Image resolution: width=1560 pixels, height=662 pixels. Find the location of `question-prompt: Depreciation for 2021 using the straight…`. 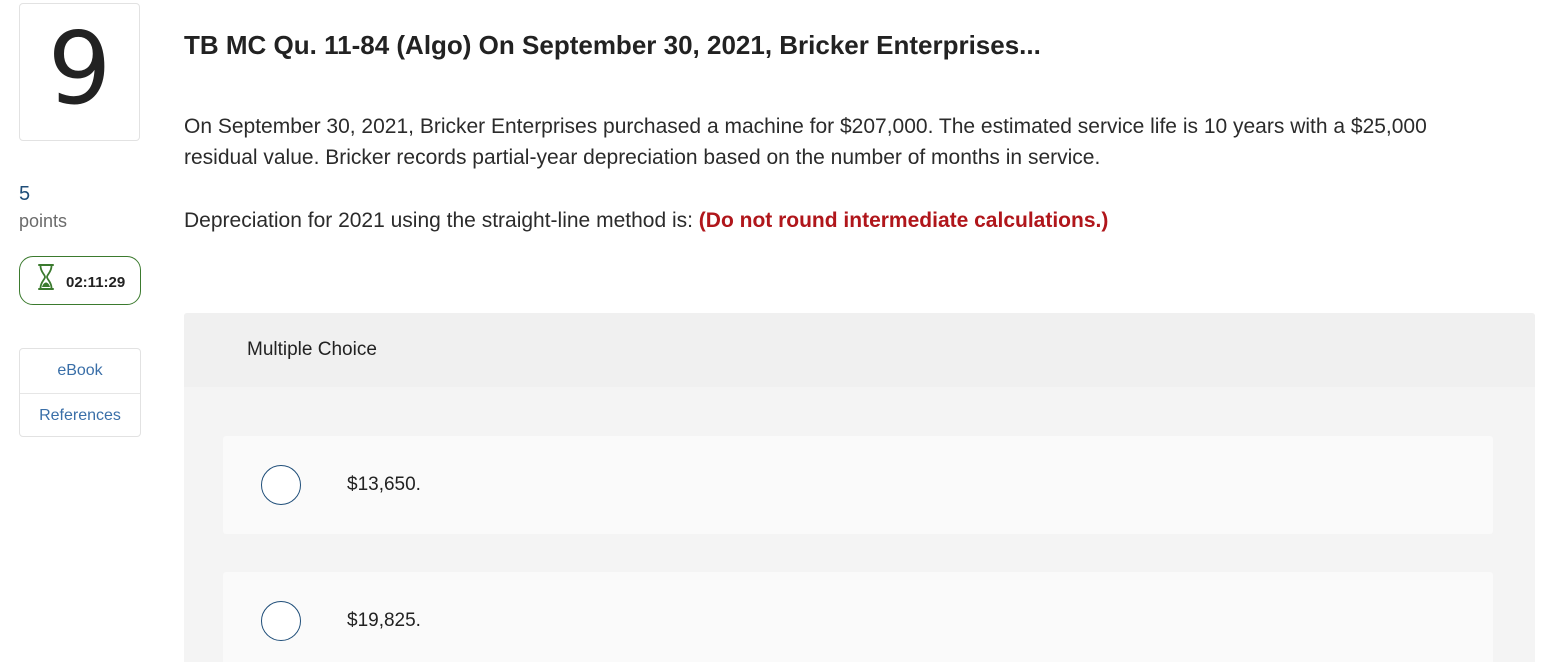

question-prompt: Depreciation for 2021 using the straight… is located at coordinates (646, 220).